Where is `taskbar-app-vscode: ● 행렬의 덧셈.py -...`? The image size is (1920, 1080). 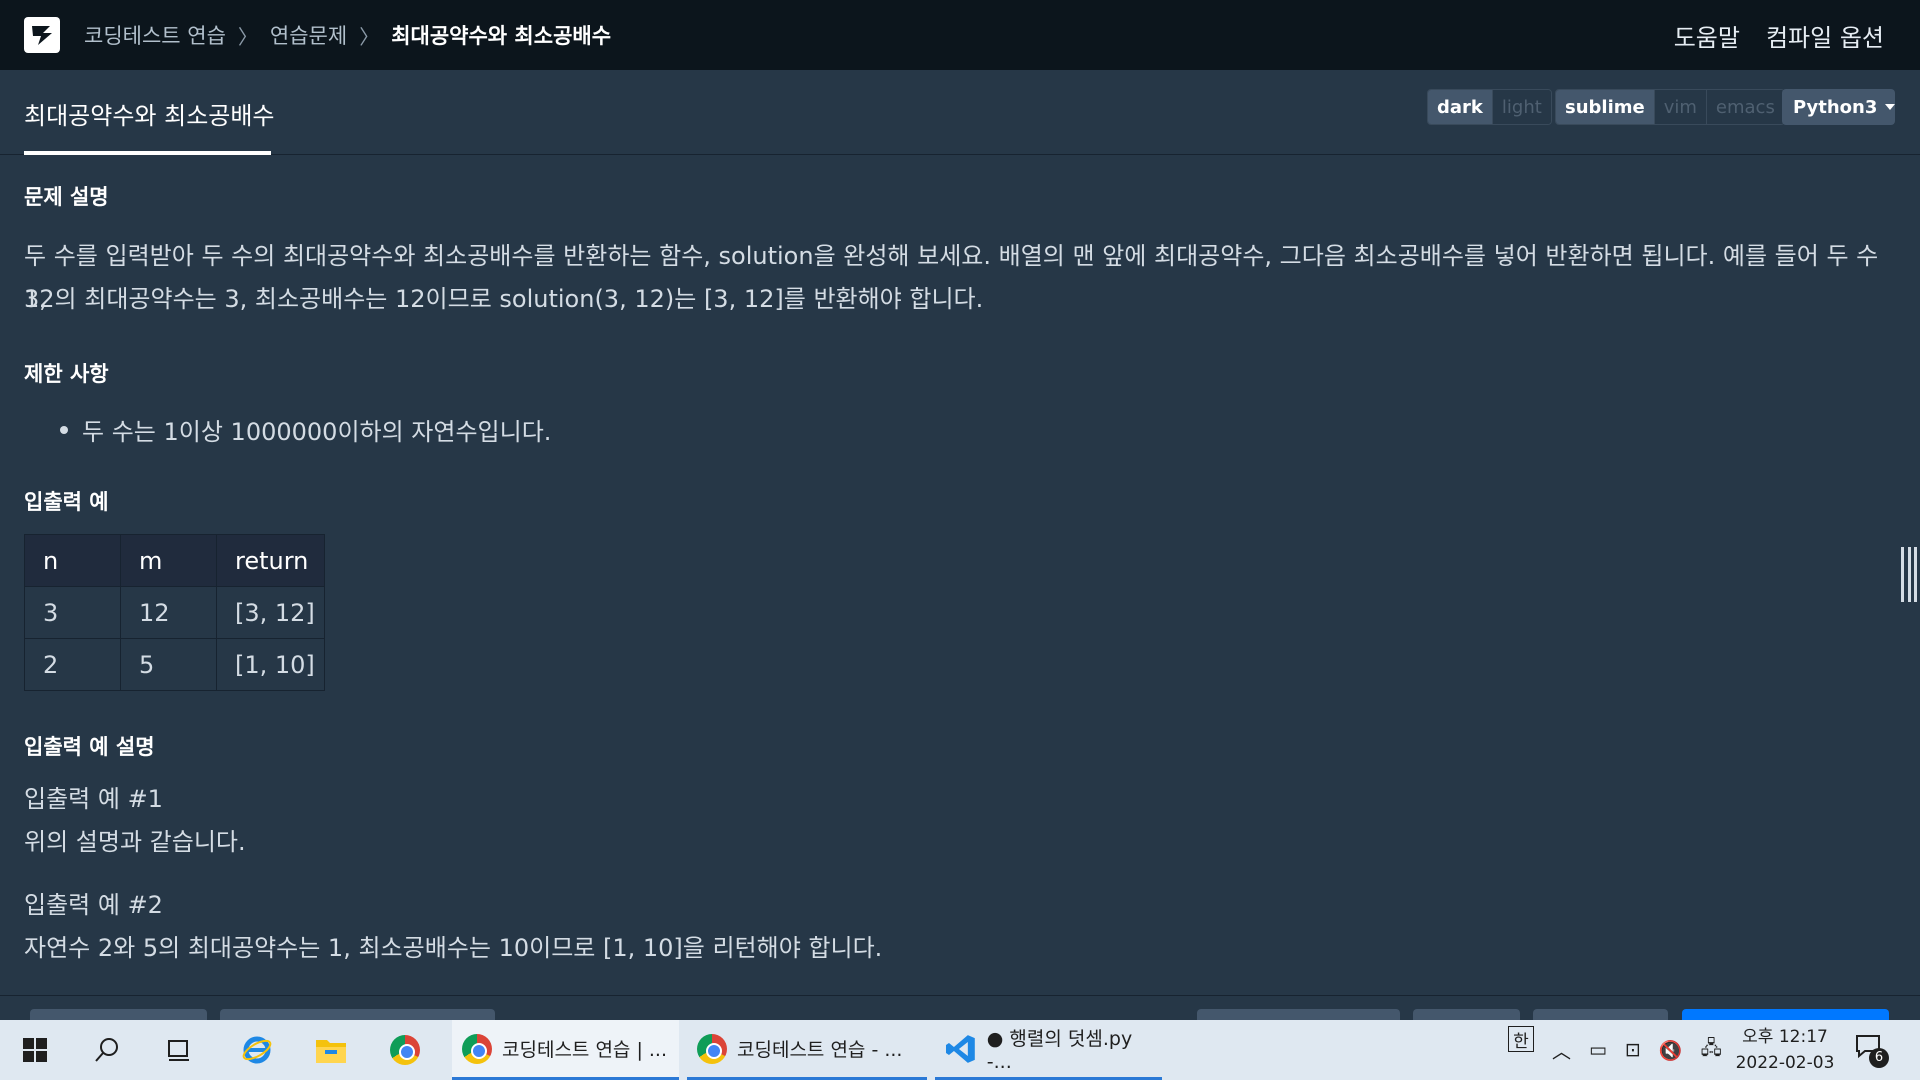 taskbar-app-vscode: ● 행렬의 덧셈.py -... is located at coordinates (1048, 1050).